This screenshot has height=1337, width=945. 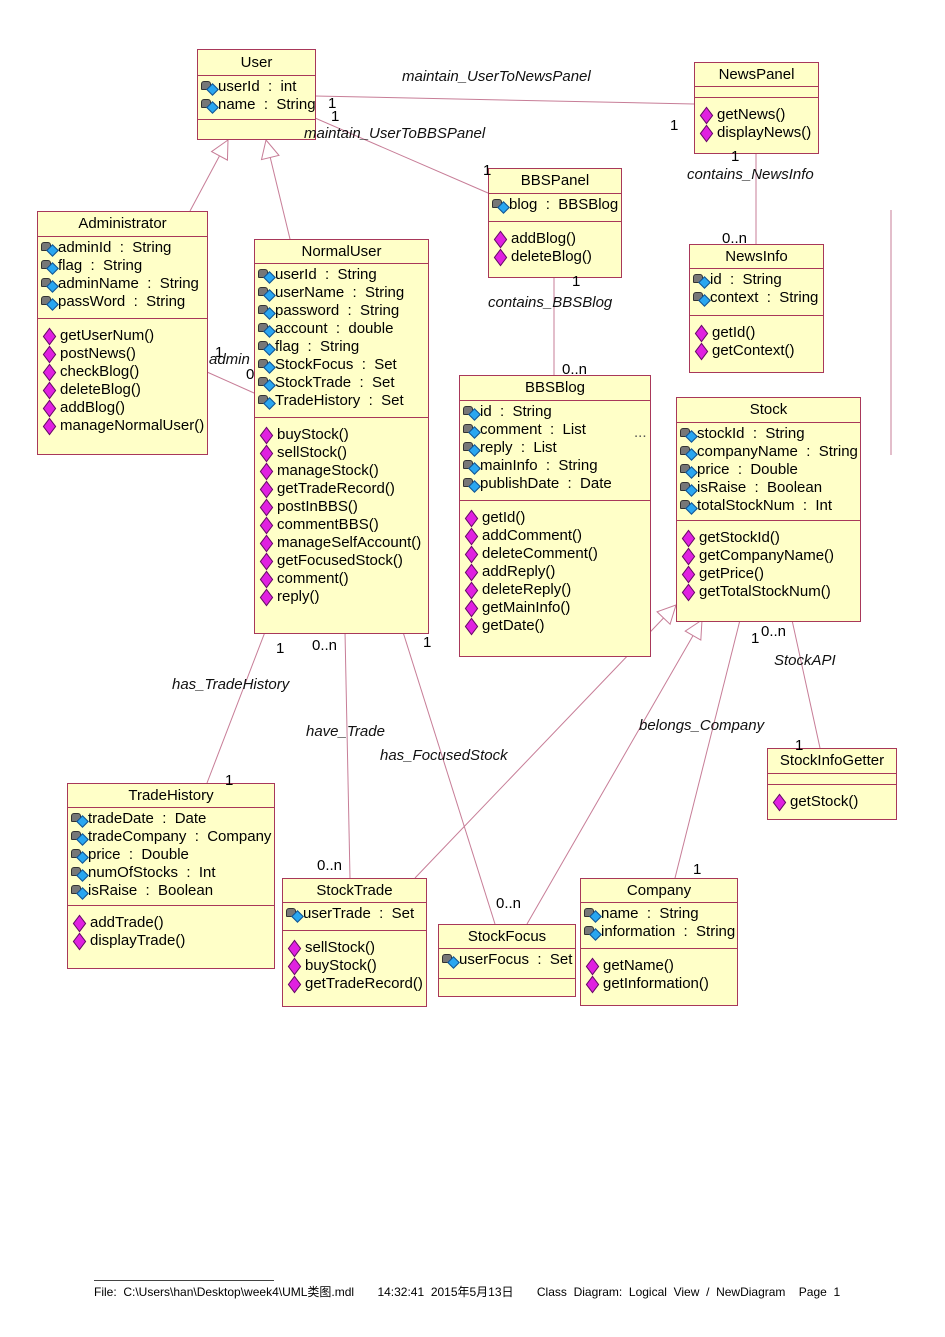 What do you see at coordinates (660, 966) in the screenshot?
I see `operation-row: getName()` at bounding box center [660, 966].